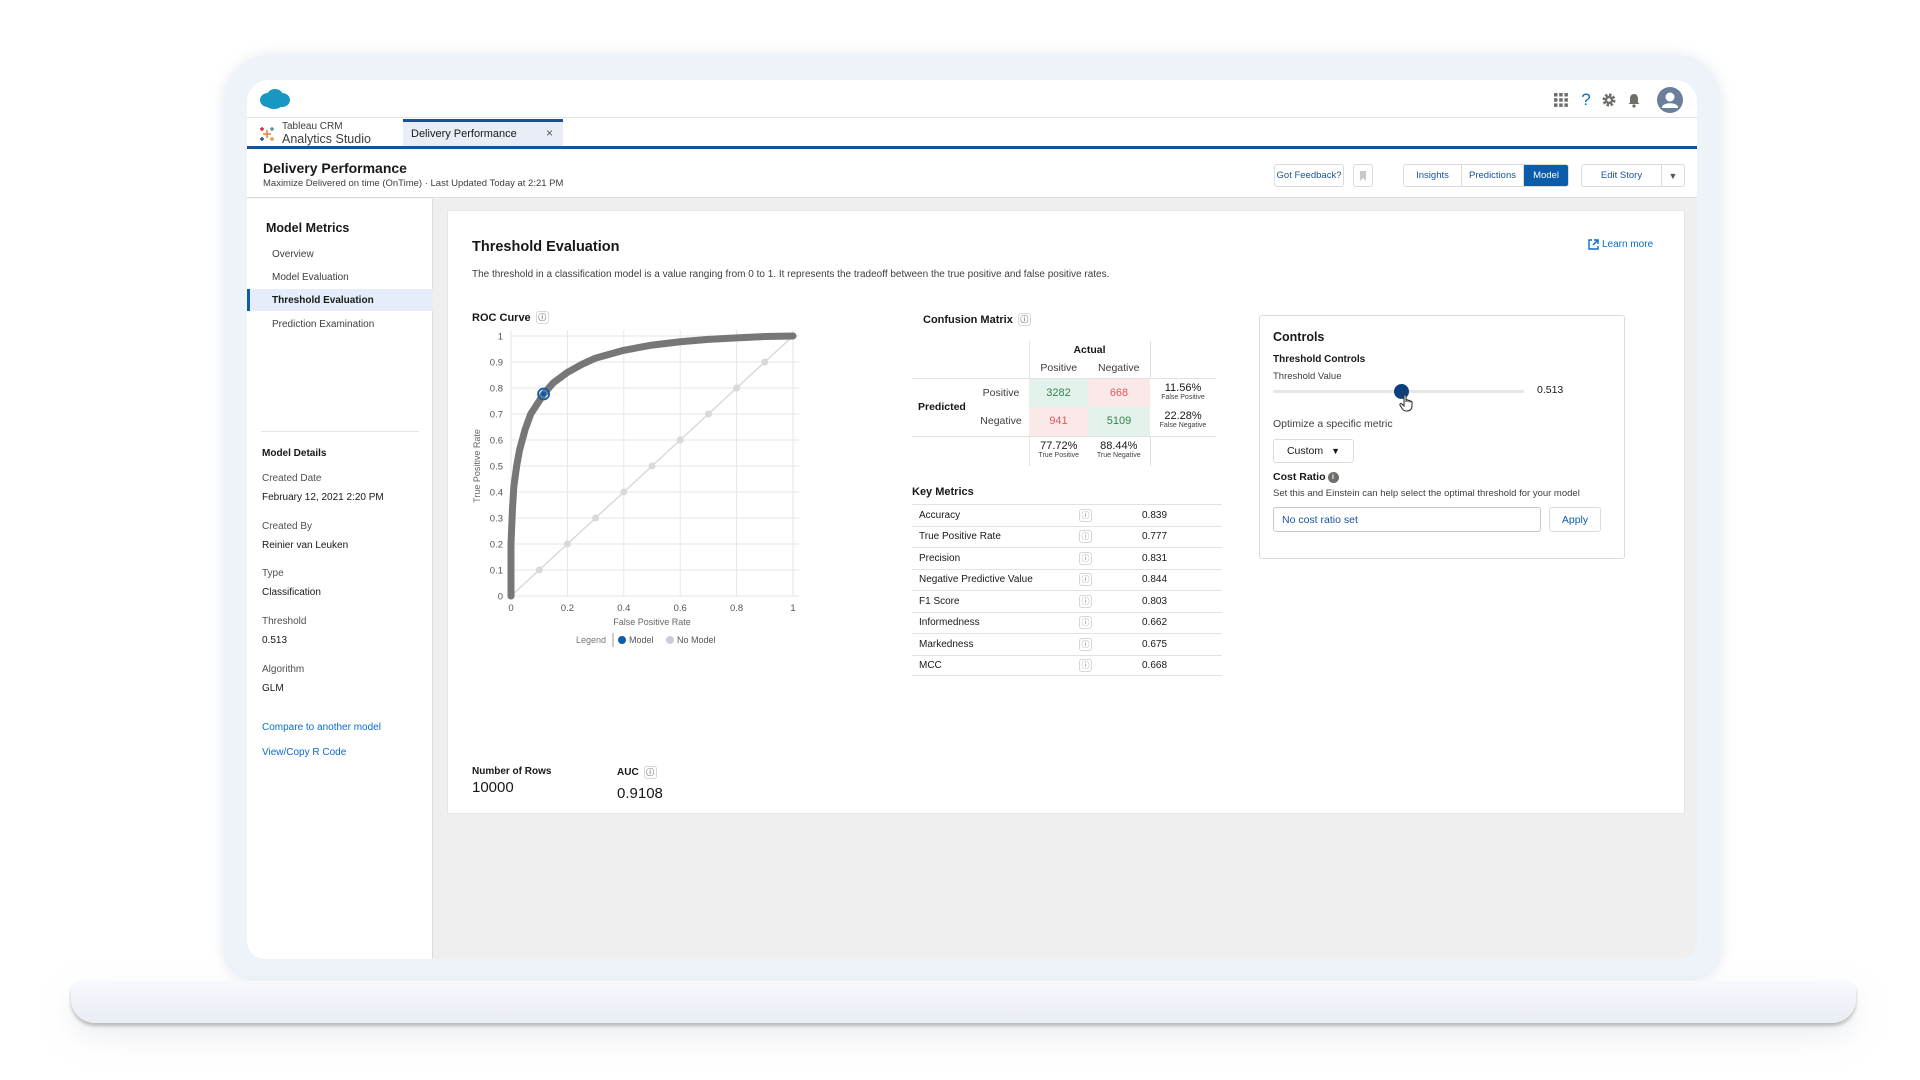 The height and width of the screenshot is (1080, 1920). Describe the element at coordinates (496, 389) in the screenshot. I see `y-tick-label: 0.8` at that location.